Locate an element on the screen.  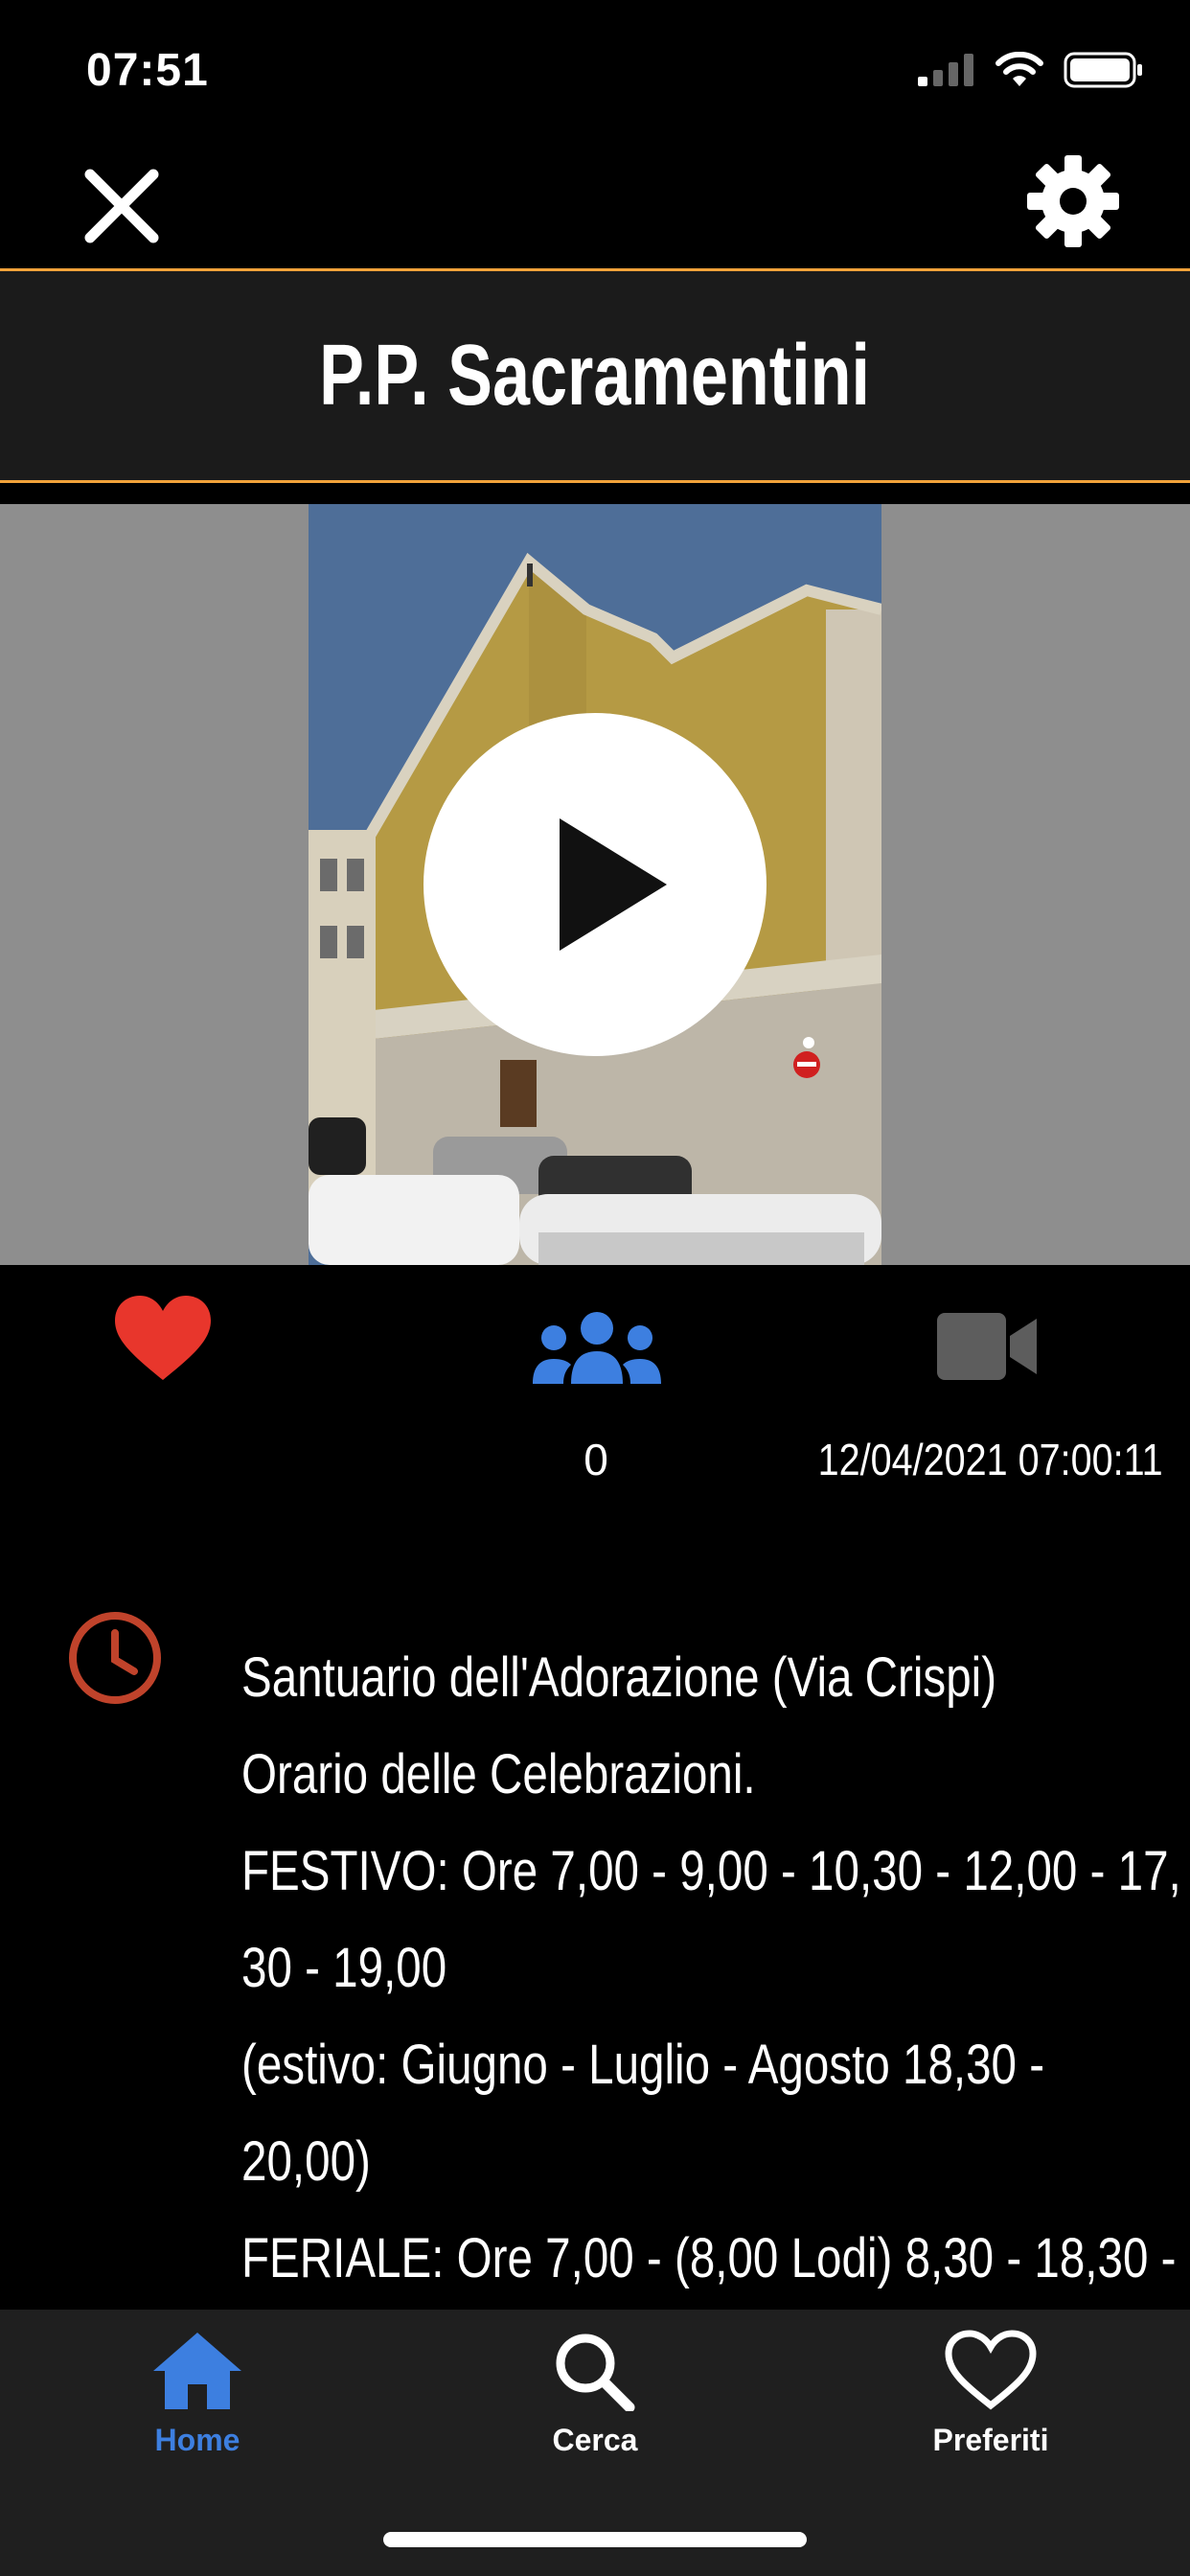
schedule-indicator is located at coordinates (115, 1658).